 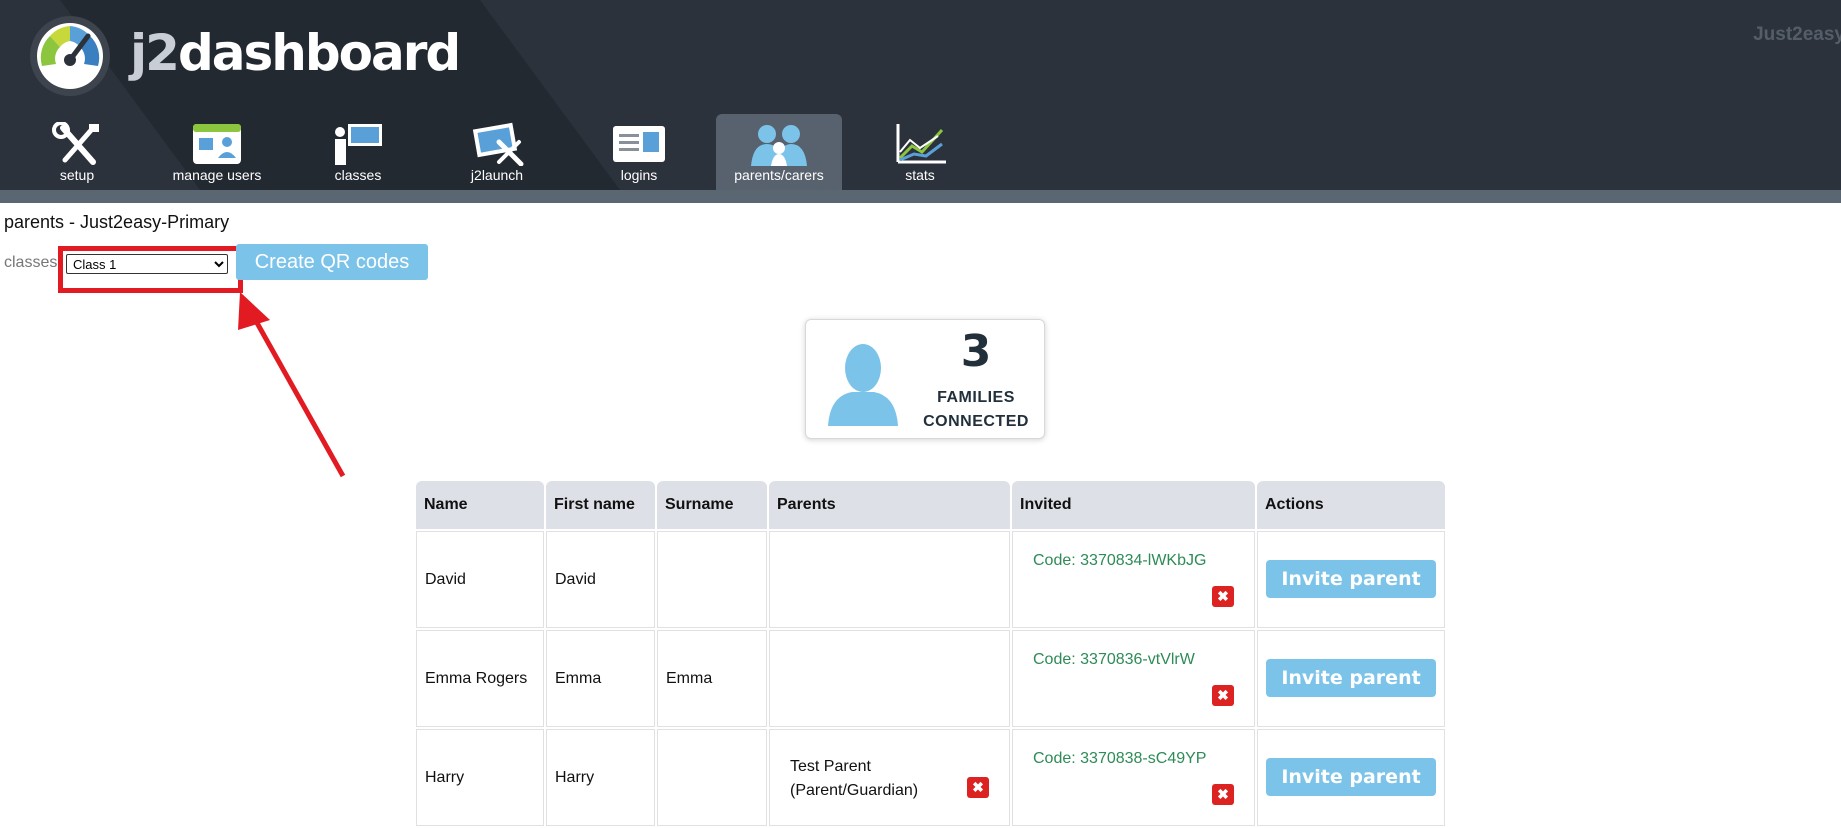 What do you see at coordinates (217, 144) in the screenshot?
I see `manage-users-icon` at bounding box center [217, 144].